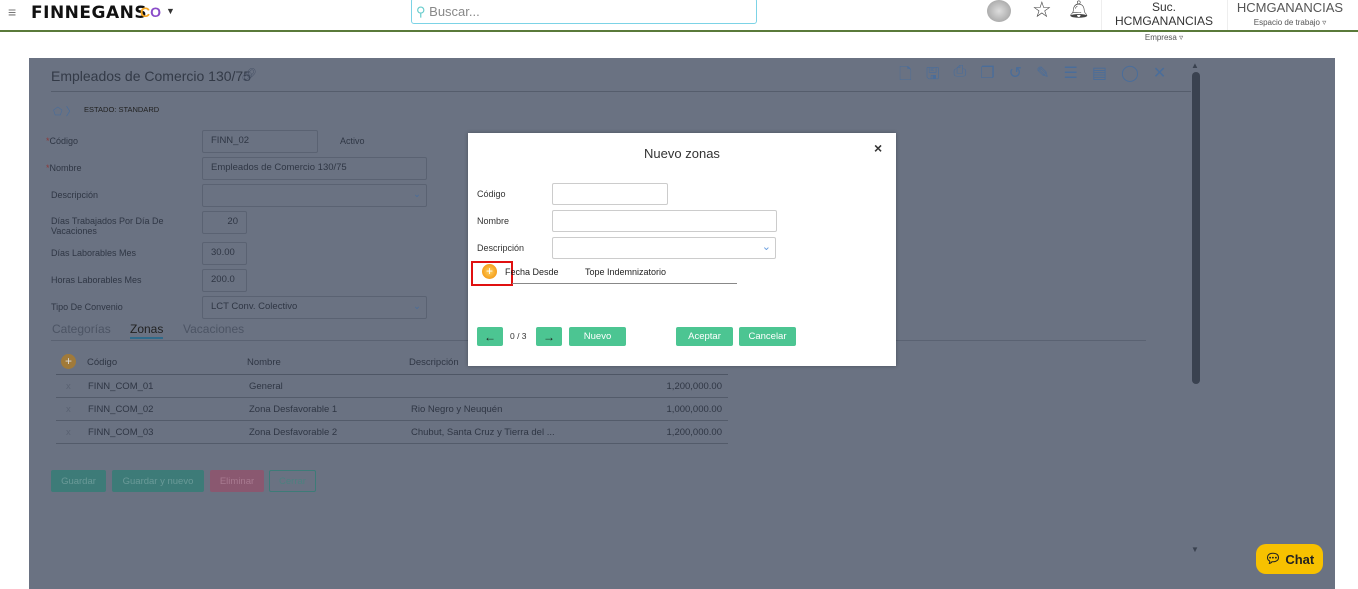 The height and width of the screenshot is (589, 1358). Describe the element at coordinates (532, 272) in the screenshot. I see `column-header-fecha-desde: Fecha Desde` at that location.